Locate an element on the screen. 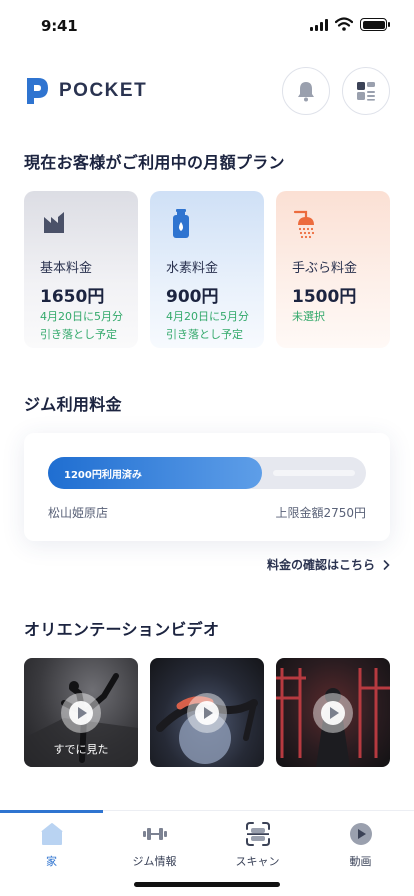 This screenshot has width=414, height=896. logo-text: POCKET is located at coordinates (103, 90).